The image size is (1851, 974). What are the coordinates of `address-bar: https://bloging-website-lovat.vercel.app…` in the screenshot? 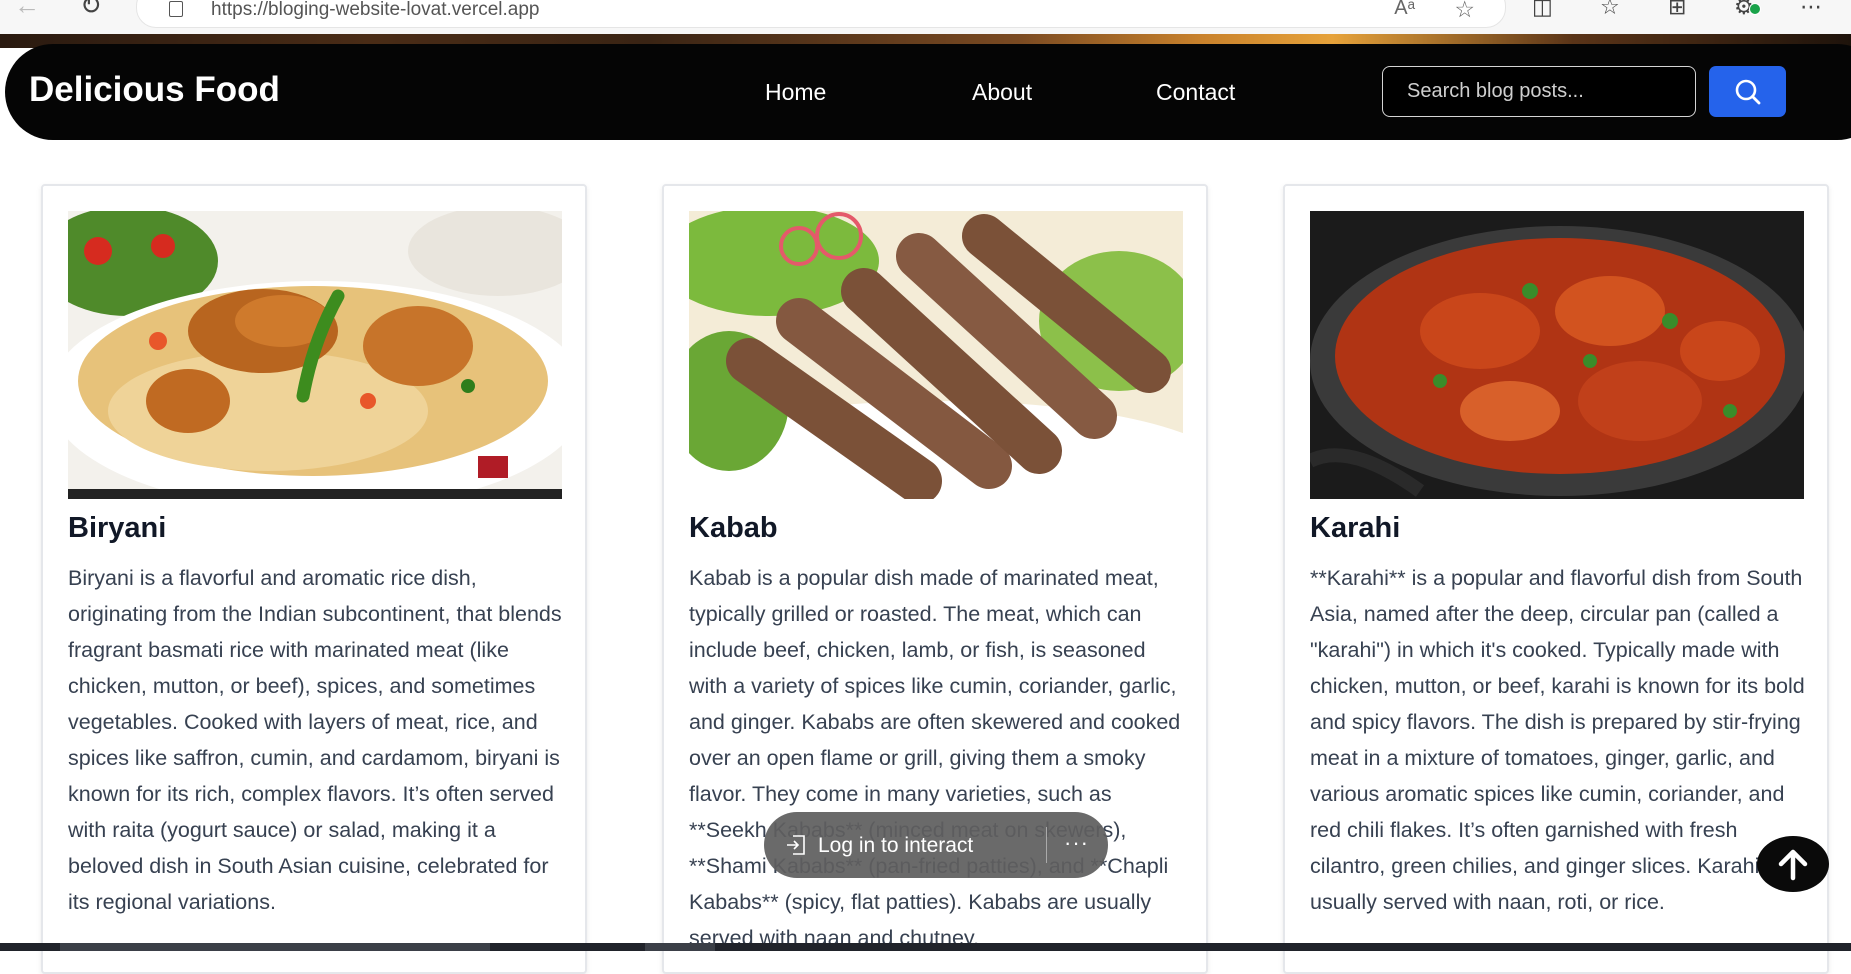 It's located at (821, 14).